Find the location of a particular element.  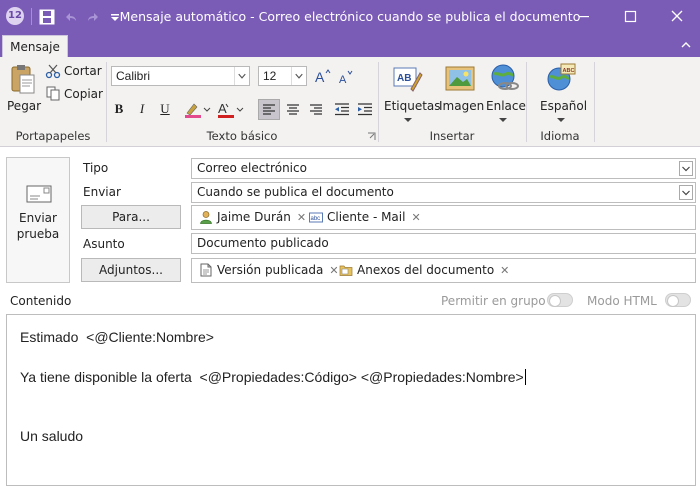

recipient-chip: abc Cliente - Mail ✕ is located at coordinates (365, 217).